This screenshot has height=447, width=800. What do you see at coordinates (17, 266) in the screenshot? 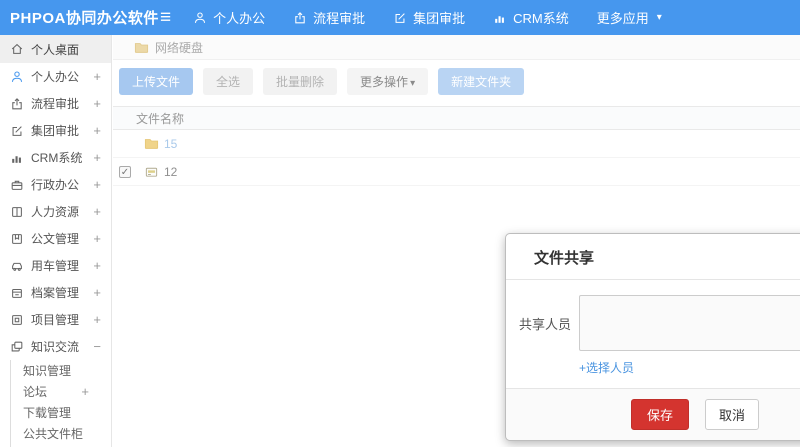
I see `car-icon` at bounding box center [17, 266].